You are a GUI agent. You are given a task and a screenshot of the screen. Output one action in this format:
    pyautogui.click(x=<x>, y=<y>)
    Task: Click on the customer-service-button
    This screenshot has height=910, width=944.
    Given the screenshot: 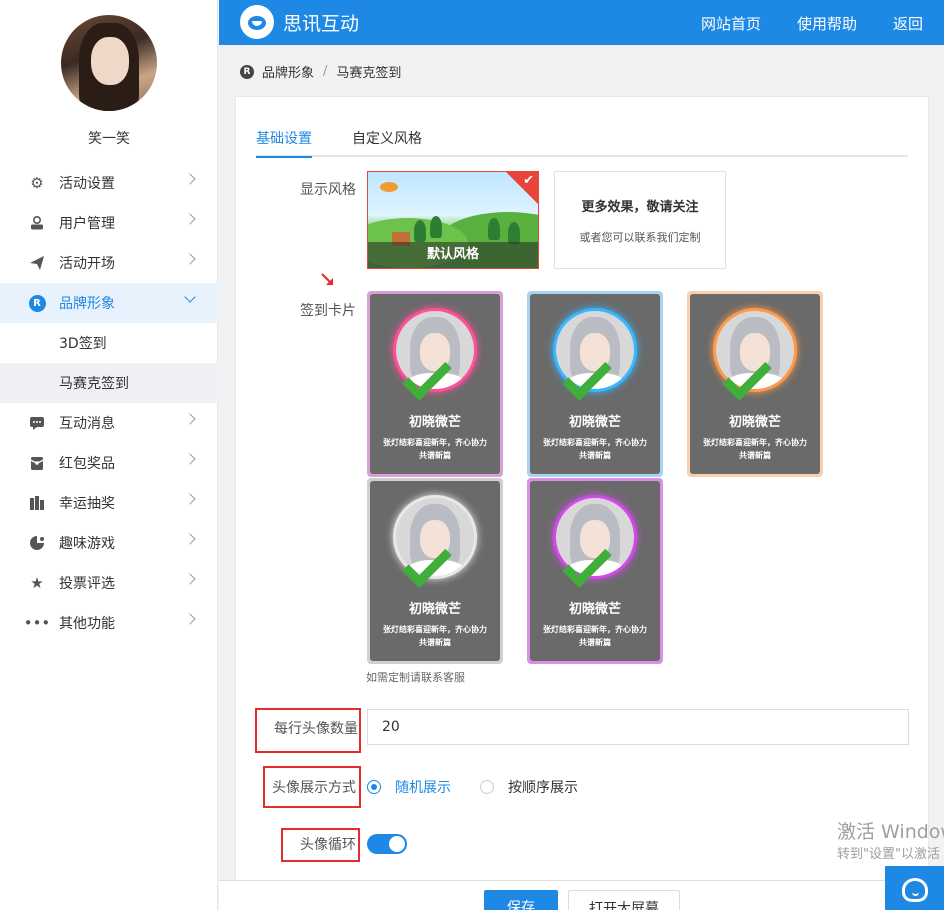 What is the action you would take?
    pyautogui.click(x=914, y=888)
    